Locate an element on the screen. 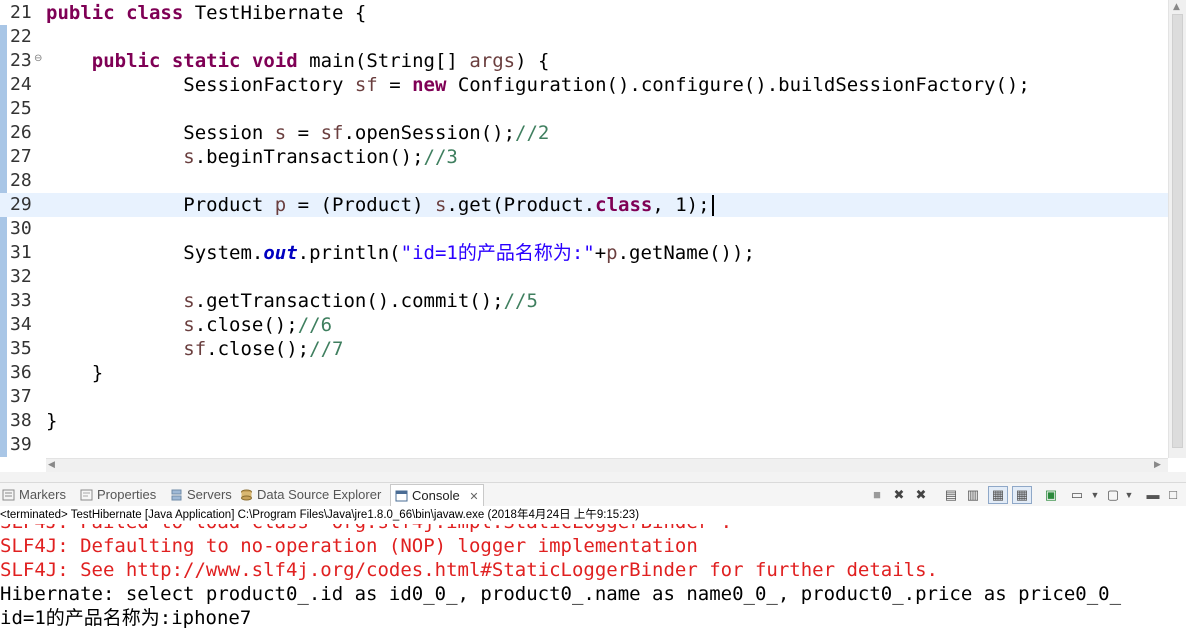  line-number: 39 is located at coordinates (21, 444).